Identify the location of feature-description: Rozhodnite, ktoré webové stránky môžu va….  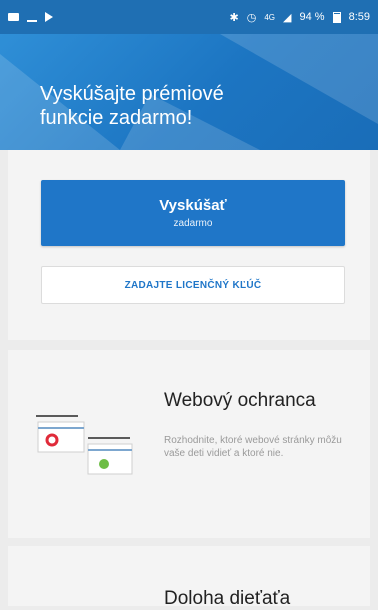
(253, 447).